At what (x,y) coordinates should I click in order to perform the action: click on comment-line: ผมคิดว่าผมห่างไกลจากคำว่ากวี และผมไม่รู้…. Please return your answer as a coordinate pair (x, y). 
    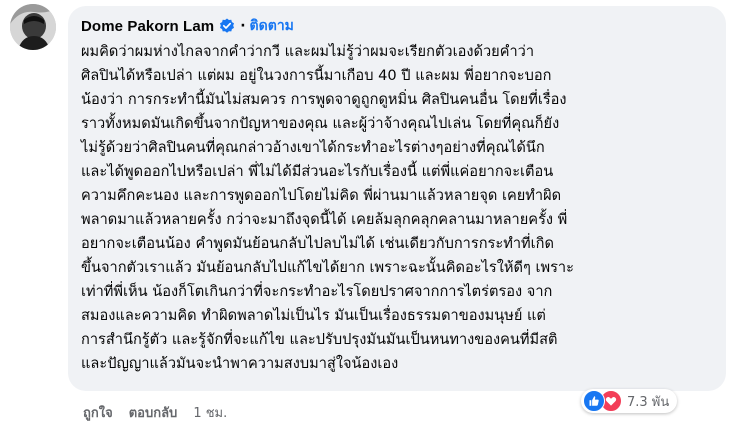
    Looking at the image, I should click on (308, 51).